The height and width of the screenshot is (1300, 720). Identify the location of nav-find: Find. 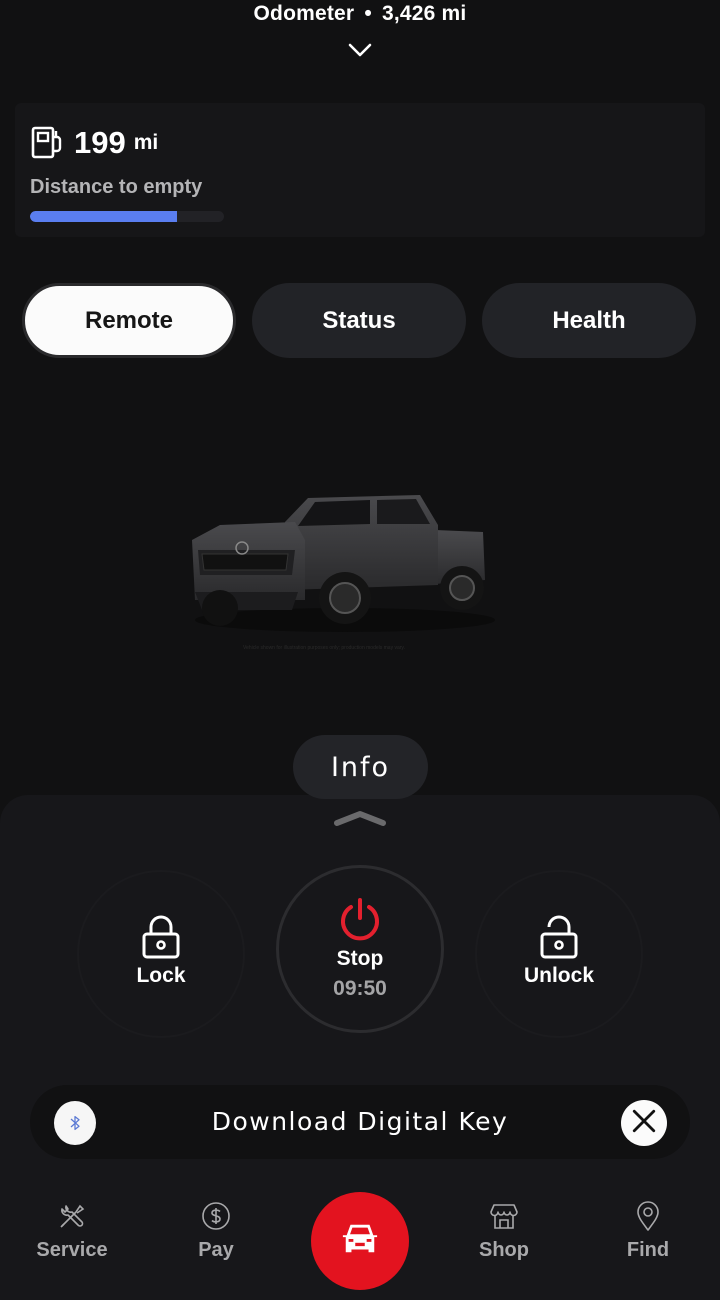
(648, 1231).